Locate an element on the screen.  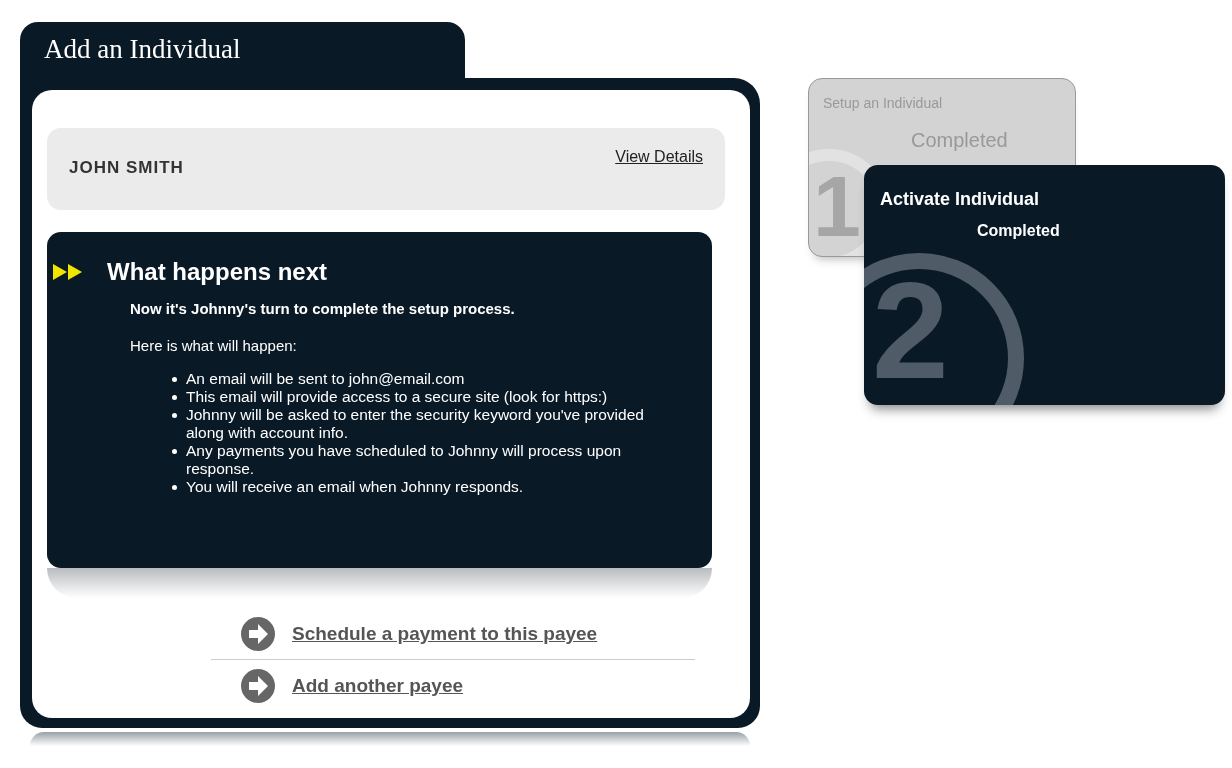
next-steps-intro: Here is what will happen: is located at coordinates (214, 345).